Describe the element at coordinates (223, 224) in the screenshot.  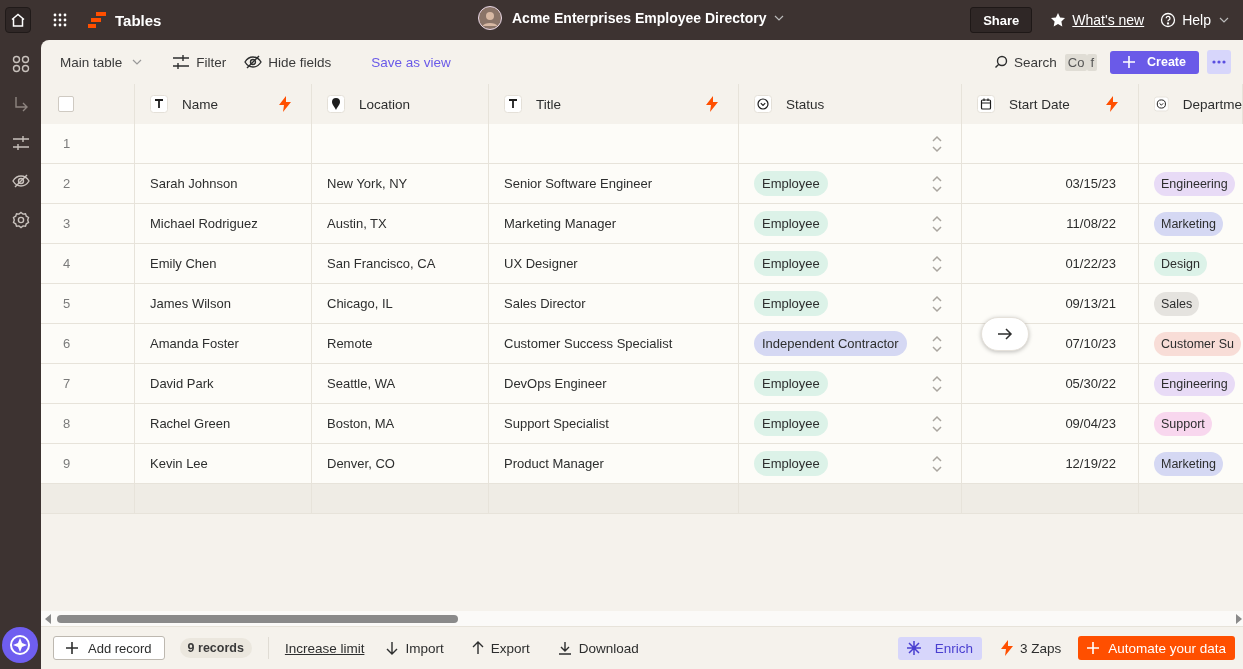
I see `table-cell: Michael Rodriguez` at that location.